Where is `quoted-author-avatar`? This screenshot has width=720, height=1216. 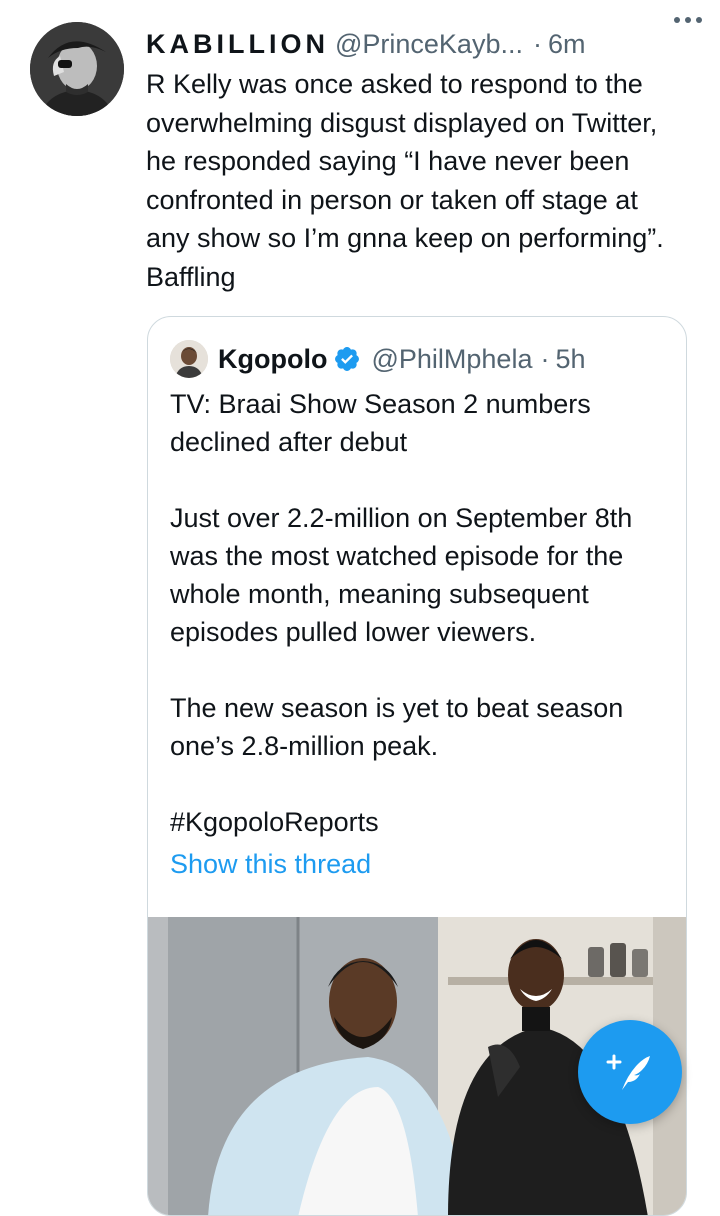
quoted-author-avatar is located at coordinates (189, 359).